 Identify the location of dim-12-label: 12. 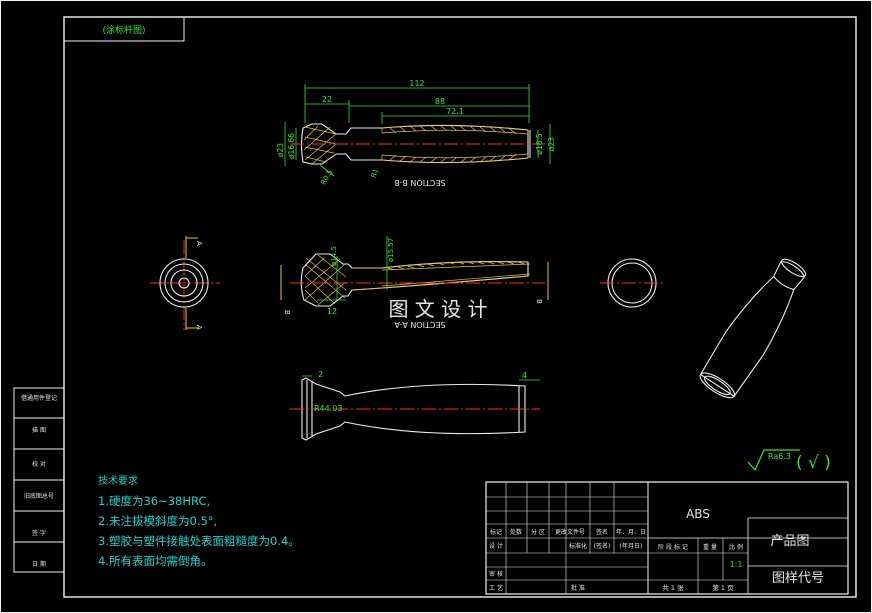
(332, 311).